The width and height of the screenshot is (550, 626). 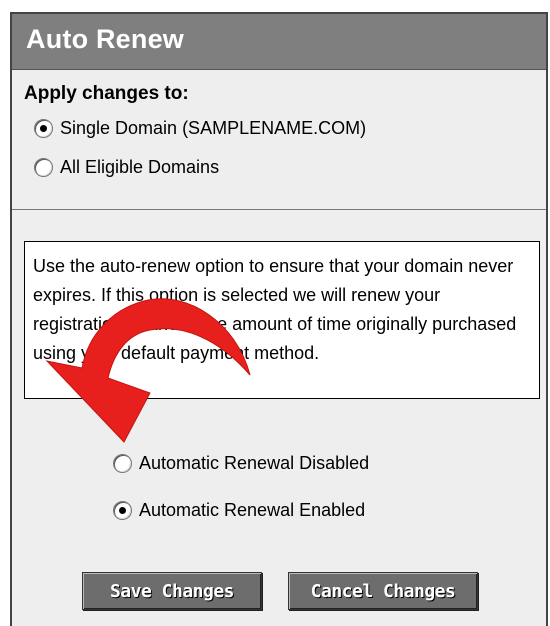 I want to click on single-domain-label: Single Domain (SAMPLENAME.COM), so click(x=213, y=128).